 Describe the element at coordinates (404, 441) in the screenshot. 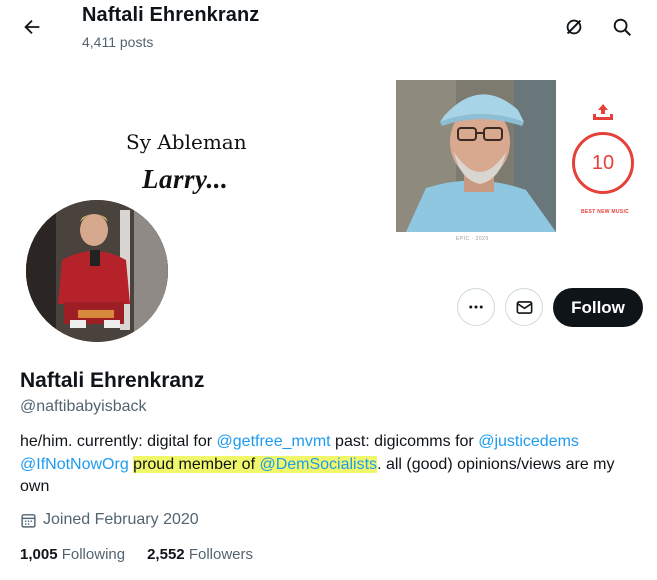

I see `bio-text: past: digicomms for` at that location.